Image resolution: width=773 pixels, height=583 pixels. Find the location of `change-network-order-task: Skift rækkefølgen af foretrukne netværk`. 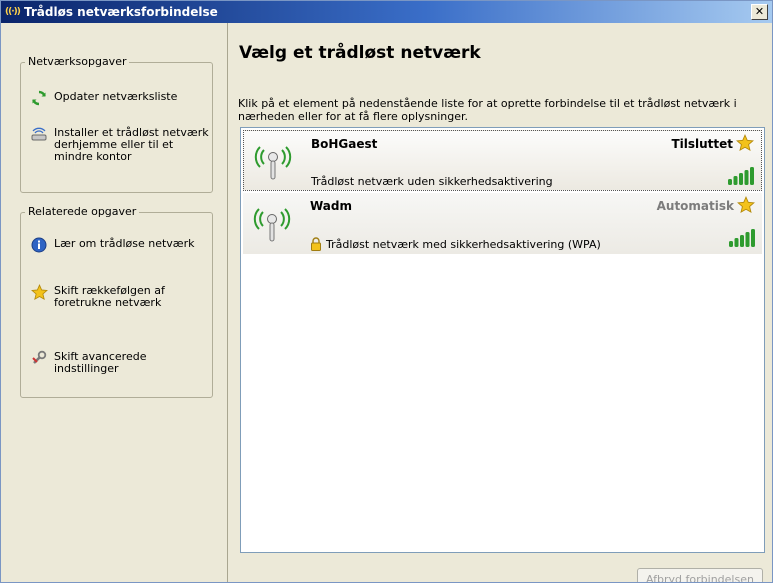

change-network-order-task: Skift rækkefølgen af foretrukne netværk is located at coordinates (120, 296).